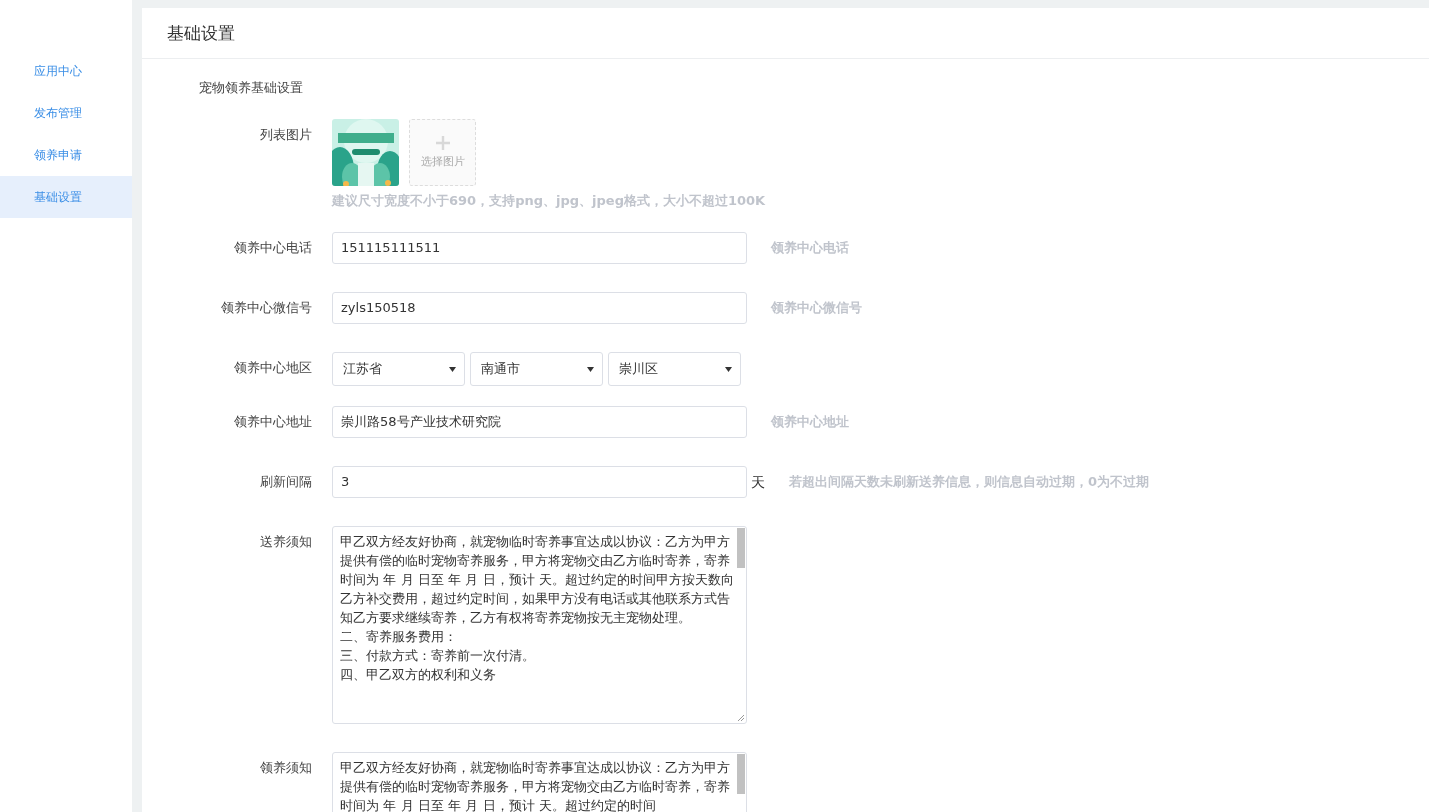 This screenshot has width=1429, height=812. Describe the element at coordinates (442, 143) in the screenshot. I see `plus-icon` at that location.